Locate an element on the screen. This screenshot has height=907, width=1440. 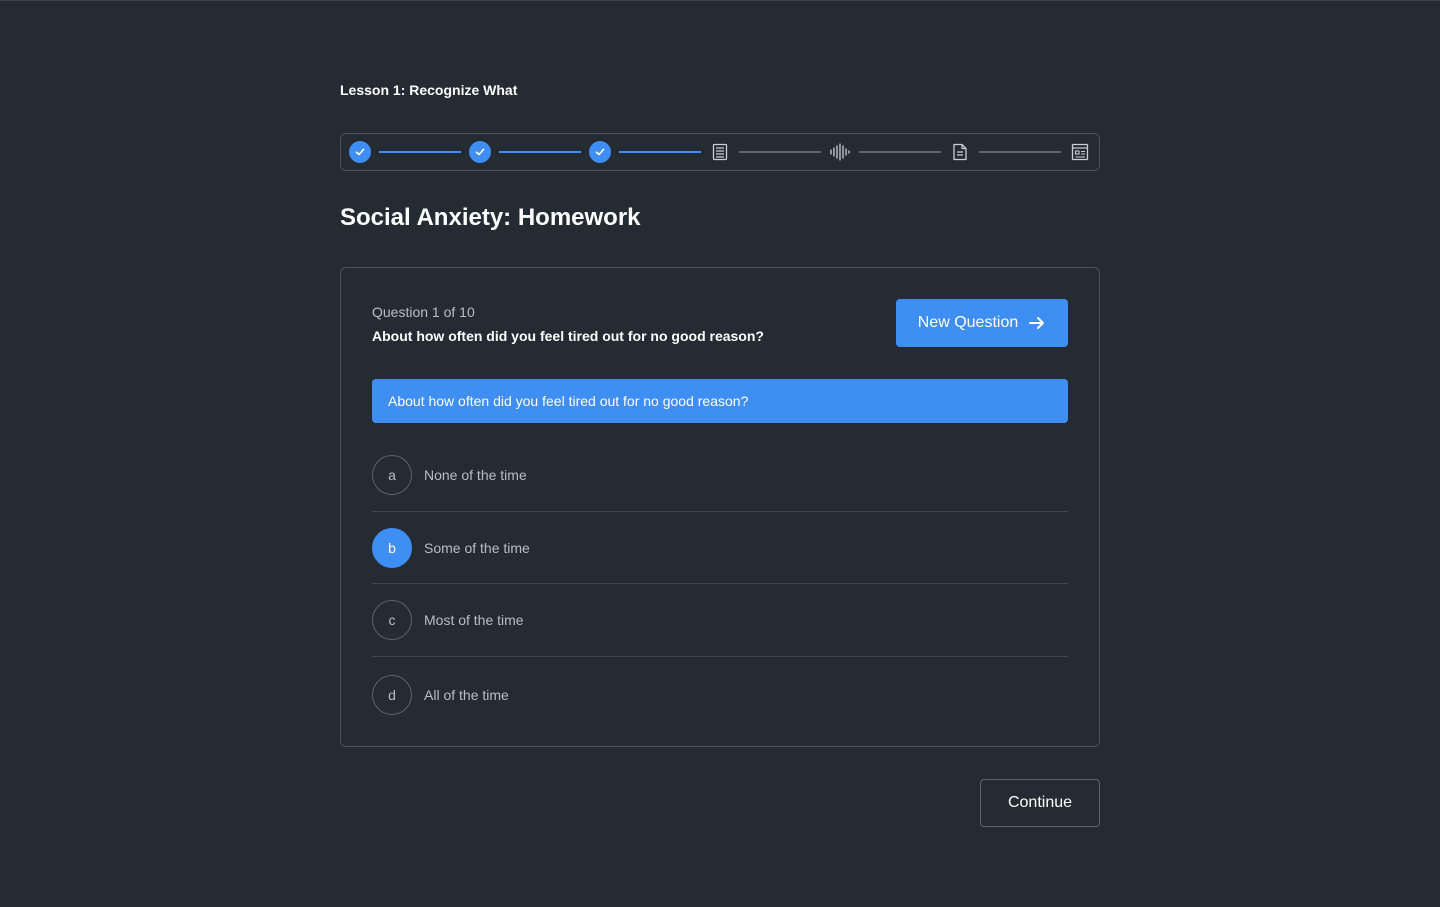
progress-stepper is located at coordinates (720, 152).